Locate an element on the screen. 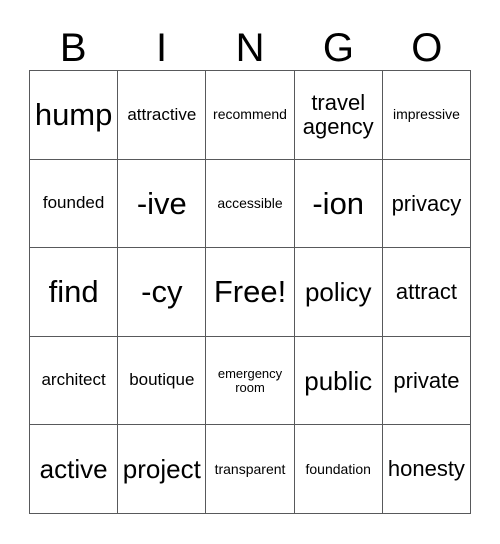 The width and height of the screenshot is (500, 544). bingo-cell-label: transparent is located at coordinates (250, 468).